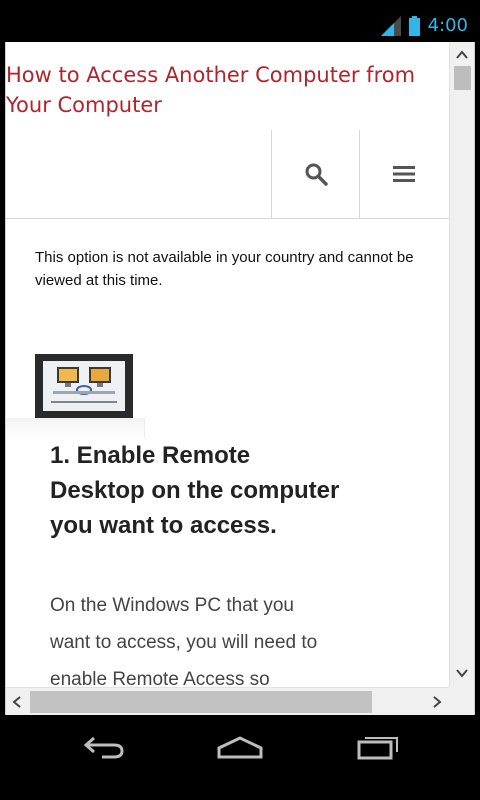 The height and width of the screenshot is (800, 480). I want to click on home-button, so click(240, 747).